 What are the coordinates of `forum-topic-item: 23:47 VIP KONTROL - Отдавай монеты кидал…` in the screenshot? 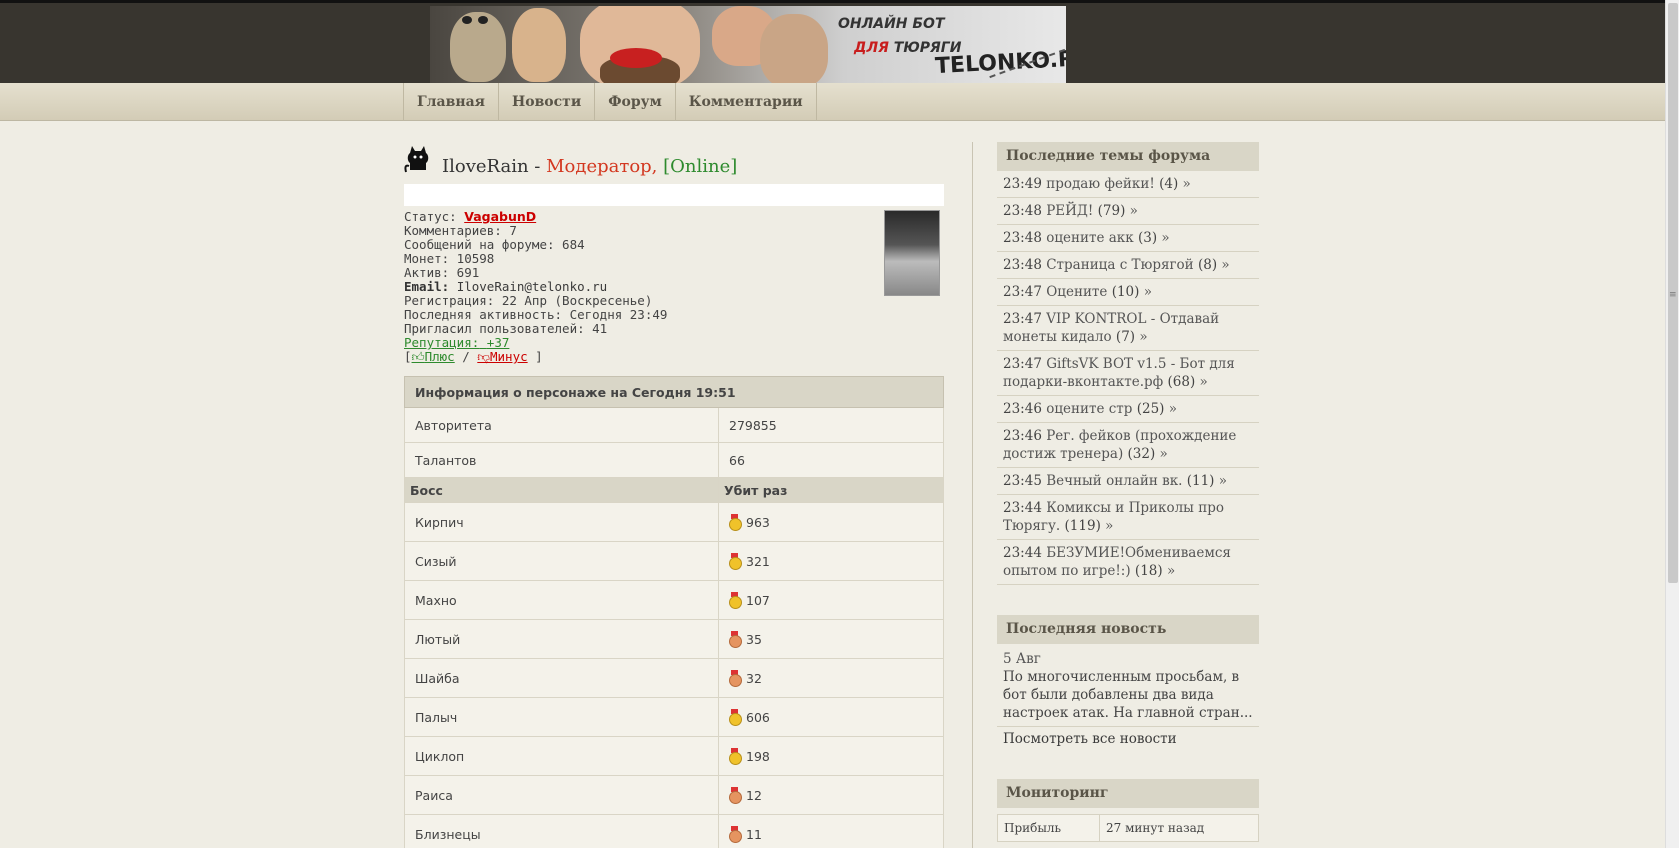 It's located at (1128, 328).